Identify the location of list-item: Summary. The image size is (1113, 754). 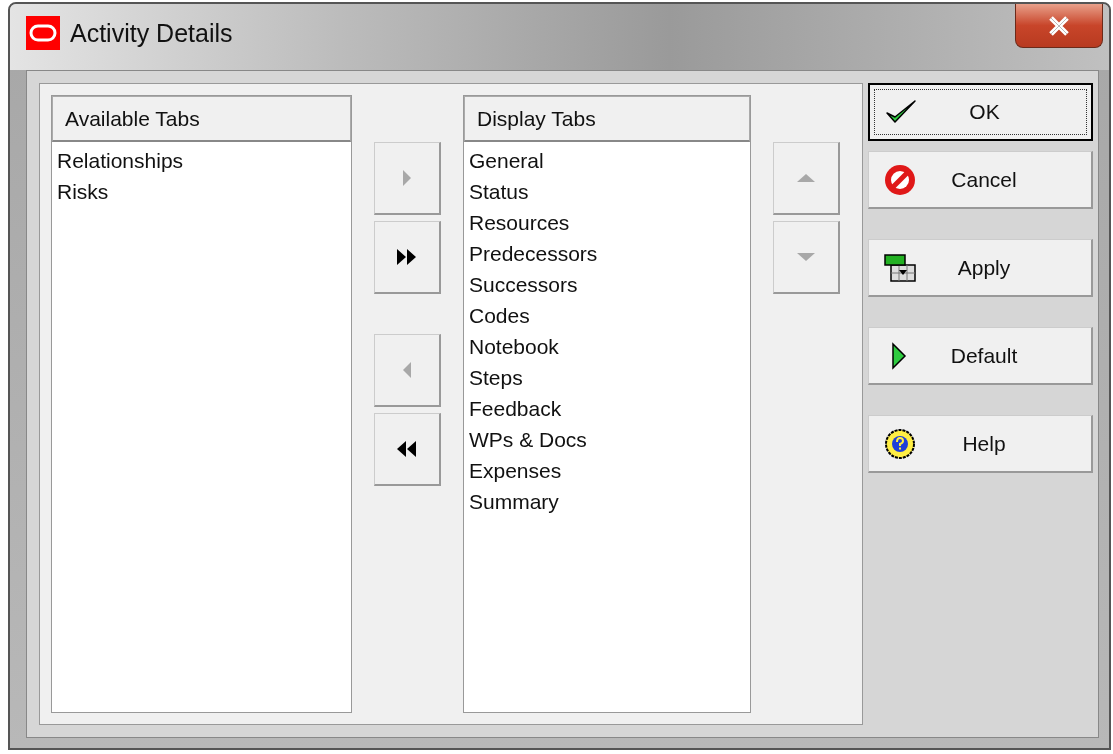
(606, 501).